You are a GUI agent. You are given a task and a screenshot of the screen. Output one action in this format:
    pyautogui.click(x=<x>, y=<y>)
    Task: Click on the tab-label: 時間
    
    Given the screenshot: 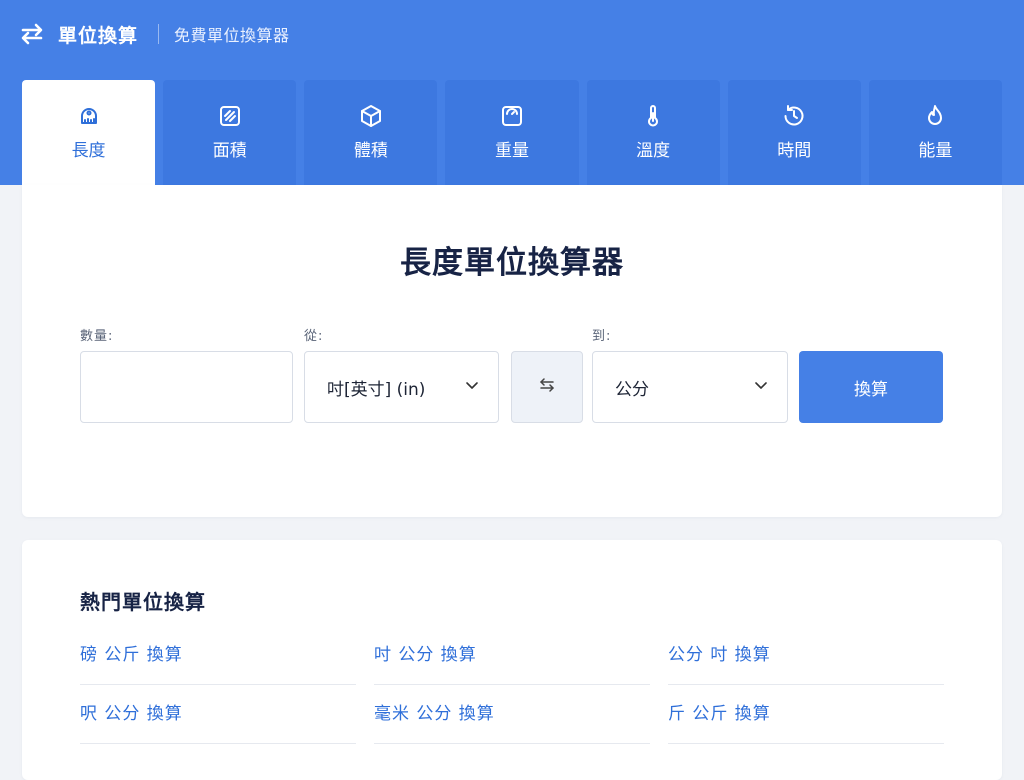 What is the action you would take?
    pyautogui.click(x=794, y=151)
    